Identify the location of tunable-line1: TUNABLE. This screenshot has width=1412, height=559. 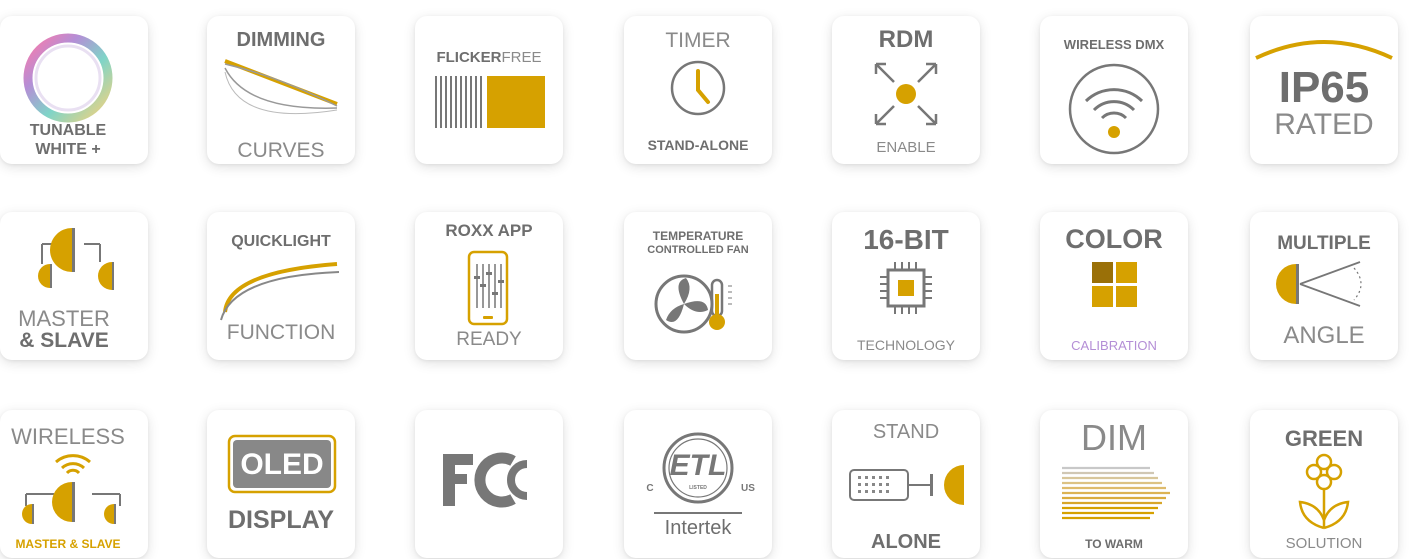
(68, 130).